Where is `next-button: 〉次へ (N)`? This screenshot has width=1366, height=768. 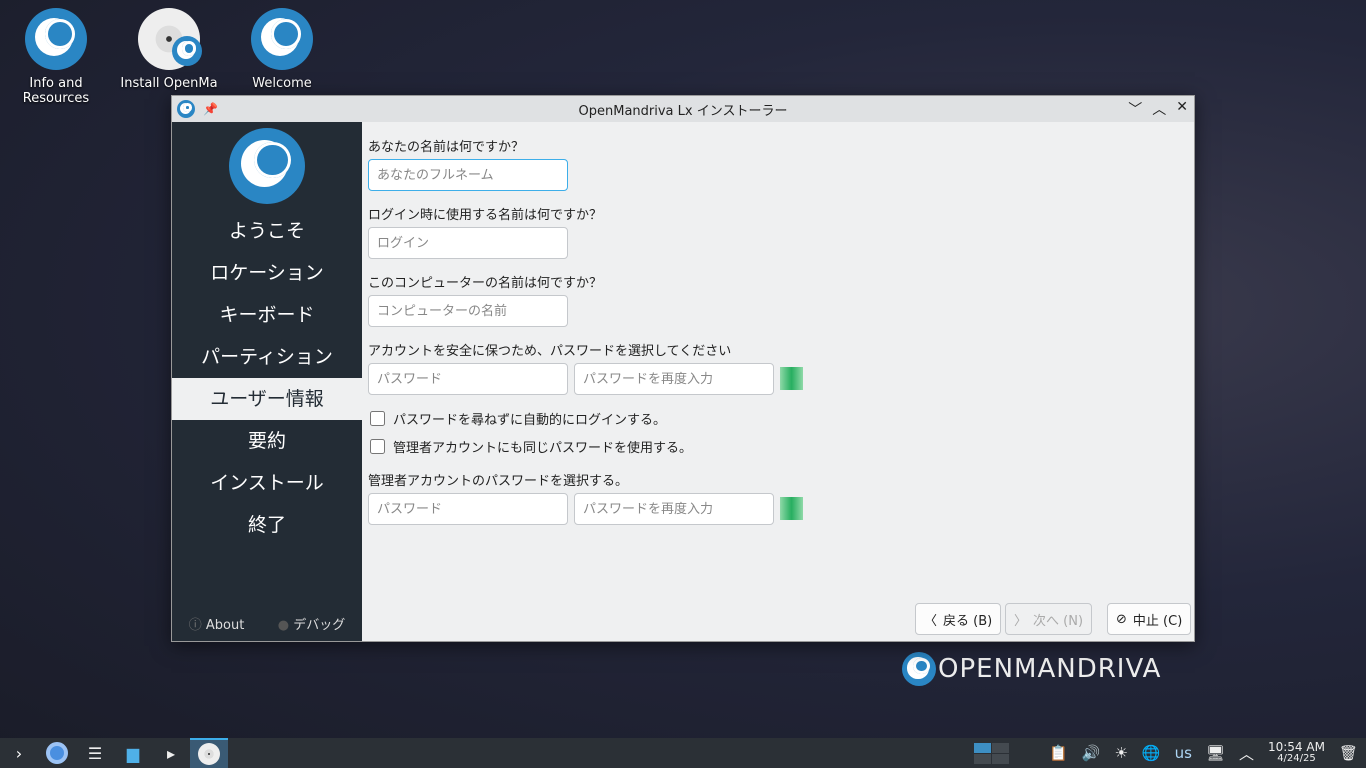 next-button: 〉次へ (N) is located at coordinates (1049, 619).